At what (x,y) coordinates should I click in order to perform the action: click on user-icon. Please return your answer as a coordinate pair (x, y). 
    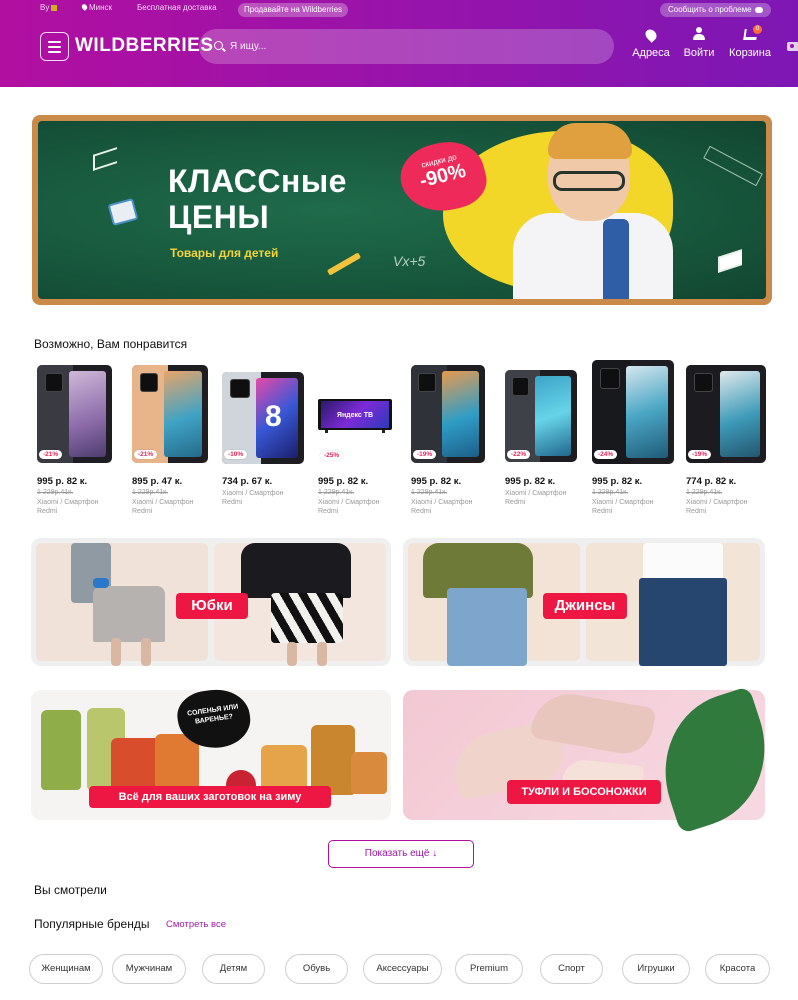
    Looking at the image, I should click on (699, 34).